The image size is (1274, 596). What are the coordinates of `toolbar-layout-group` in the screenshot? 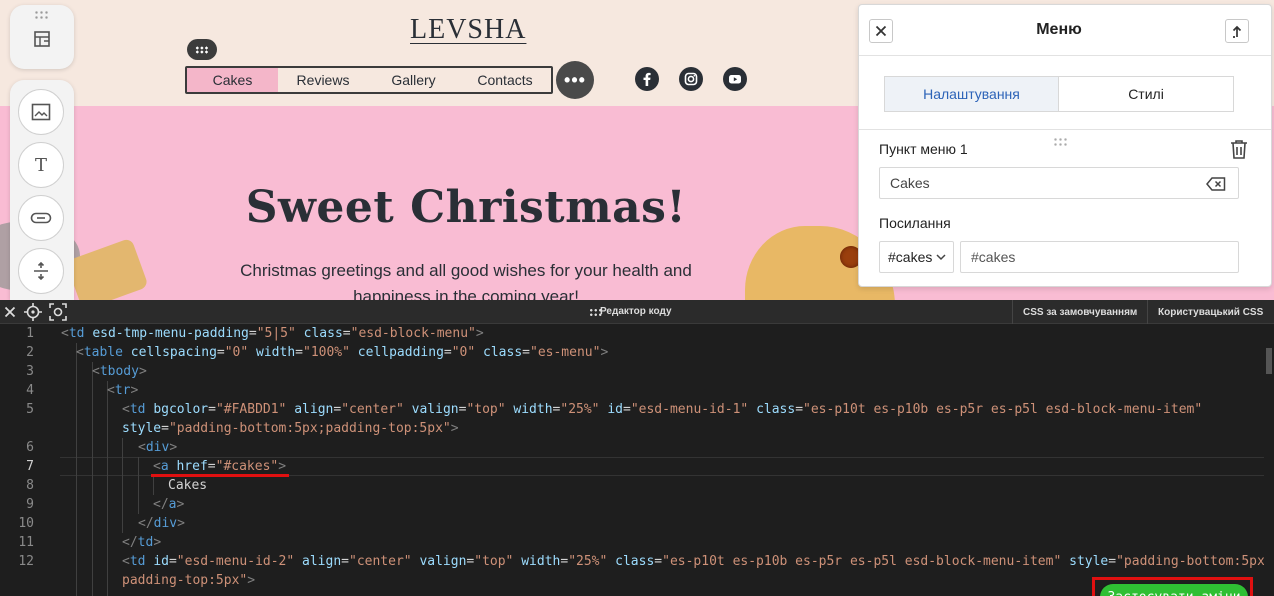 It's located at (42, 37).